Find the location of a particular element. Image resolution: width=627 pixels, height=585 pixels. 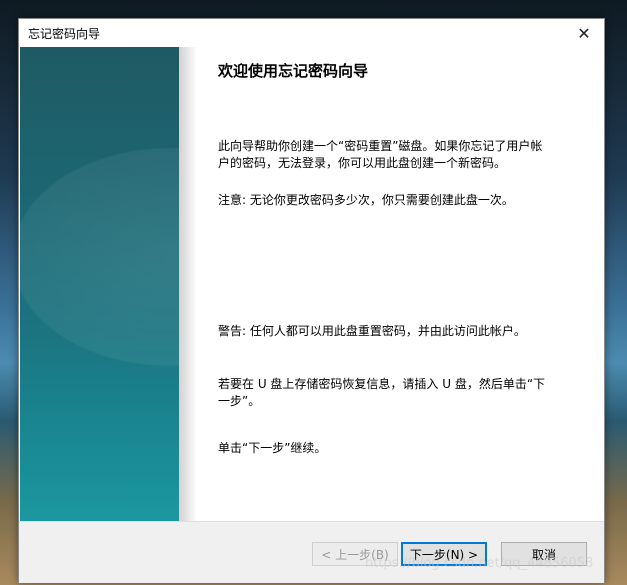

note-text: 注意: 无论你更改密码多少次，你只需要创建此盘一次。 is located at coordinates (366, 200).